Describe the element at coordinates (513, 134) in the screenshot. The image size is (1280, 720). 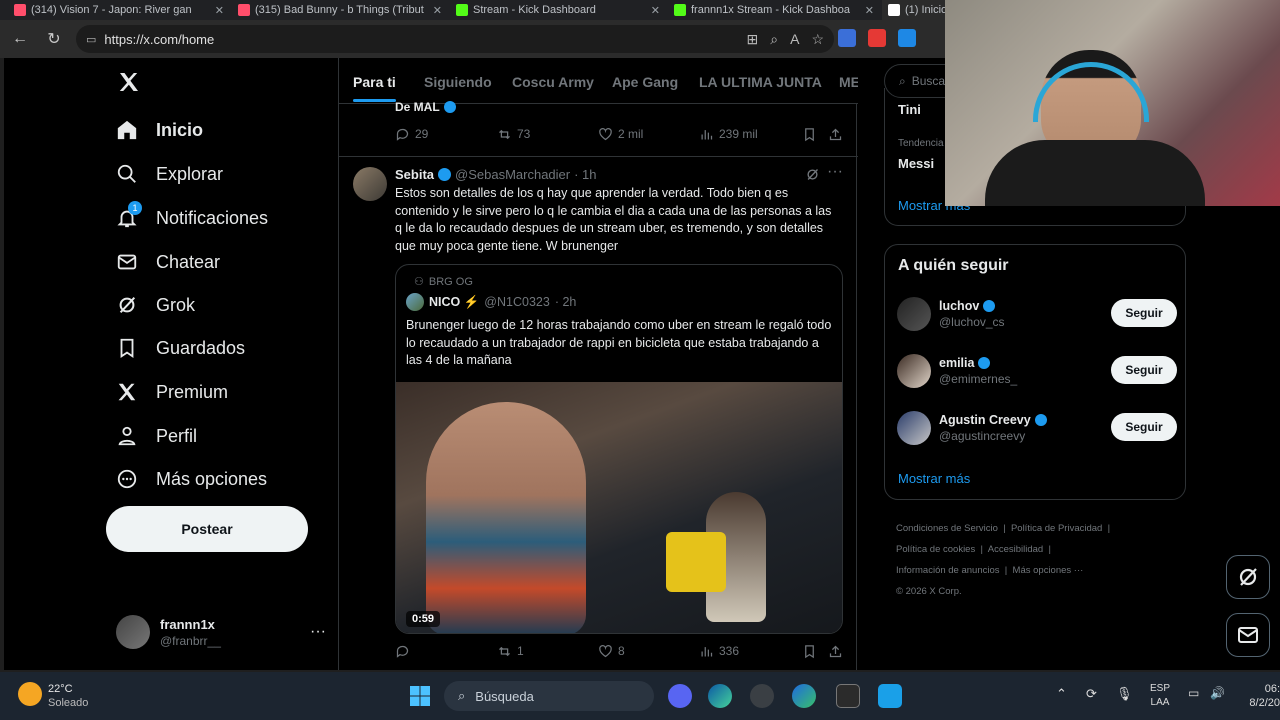
I see `repost-button: 73` at that location.